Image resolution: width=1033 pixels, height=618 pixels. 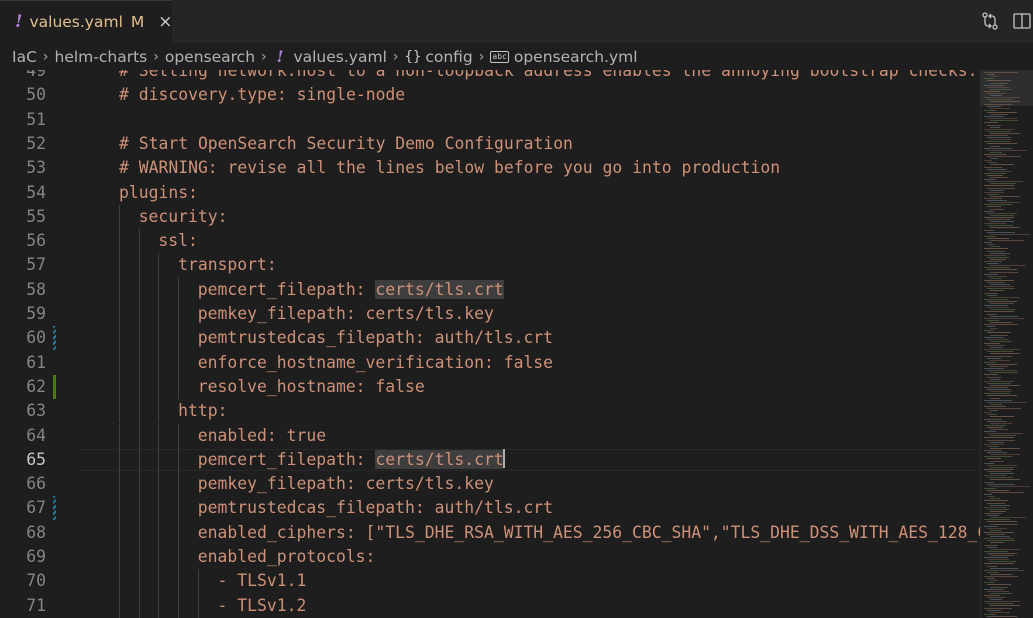 I want to click on split-editor-icon, so click(x=1022, y=21).